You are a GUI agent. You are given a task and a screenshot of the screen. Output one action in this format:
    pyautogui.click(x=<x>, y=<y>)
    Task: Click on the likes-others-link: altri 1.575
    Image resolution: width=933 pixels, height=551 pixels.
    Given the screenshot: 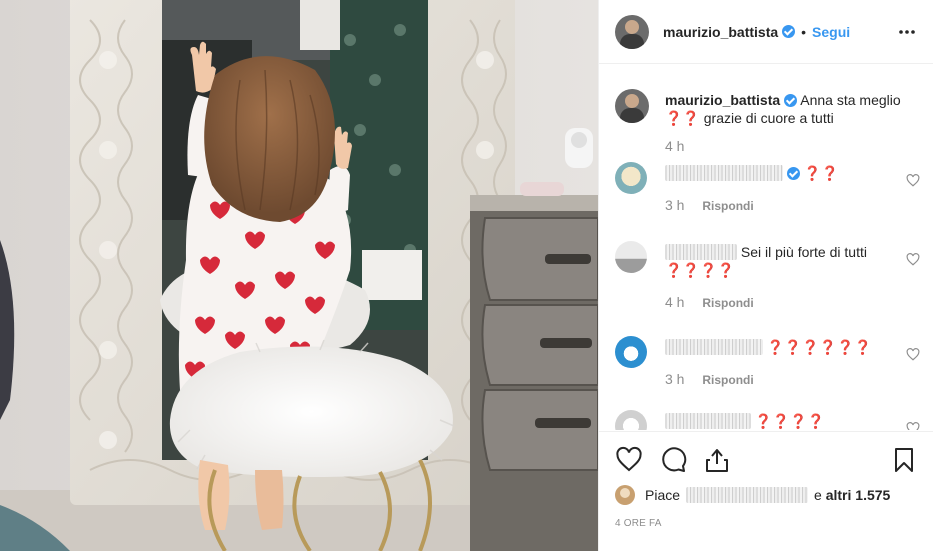 What is the action you would take?
    pyautogui.click(x=858, y=495)
    